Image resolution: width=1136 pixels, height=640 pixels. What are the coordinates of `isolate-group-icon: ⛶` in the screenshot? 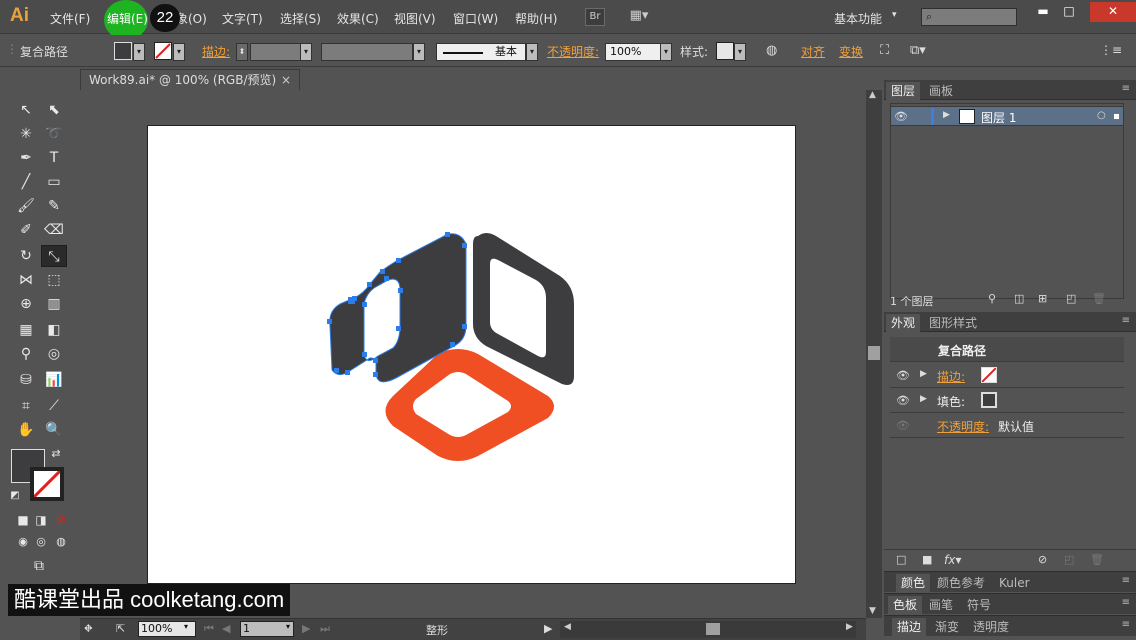 It's located at (884, 50).